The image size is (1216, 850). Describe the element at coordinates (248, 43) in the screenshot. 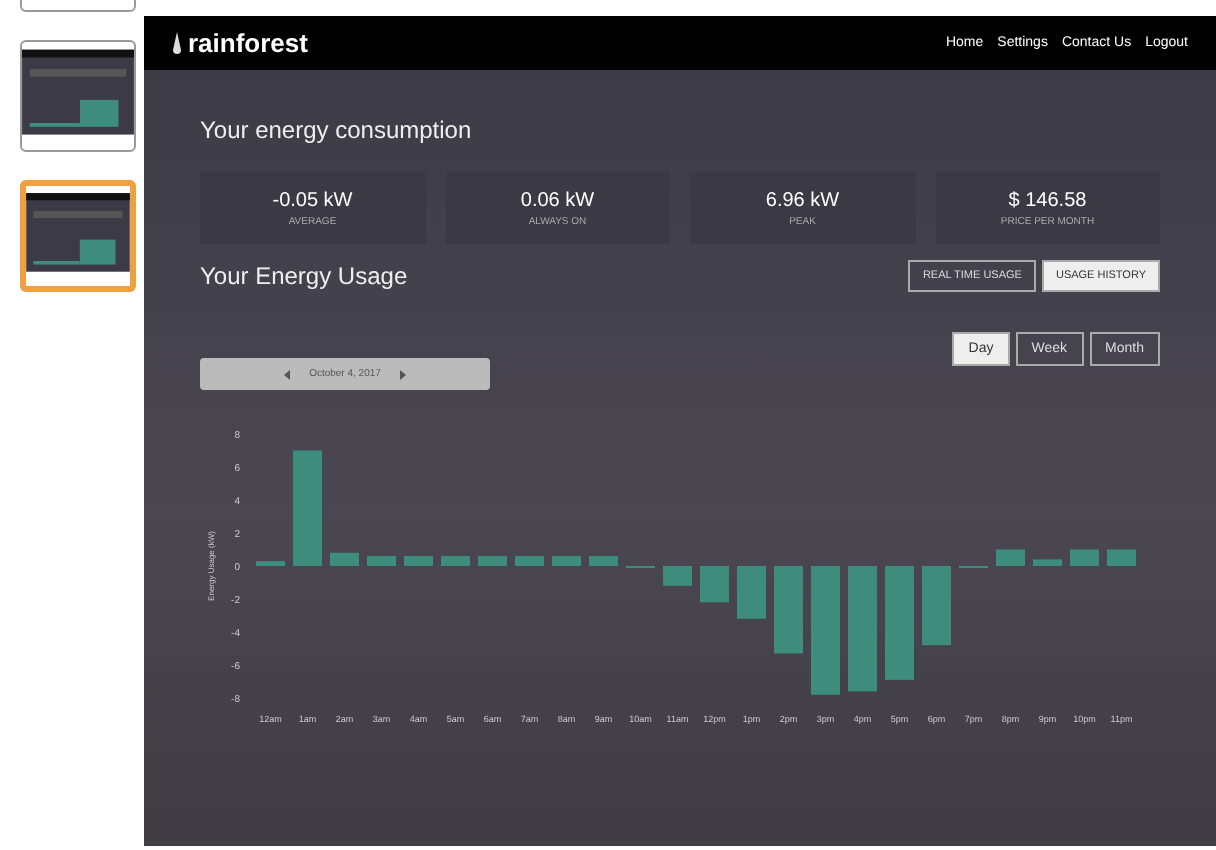

I see `logo: rainforest` at that location.